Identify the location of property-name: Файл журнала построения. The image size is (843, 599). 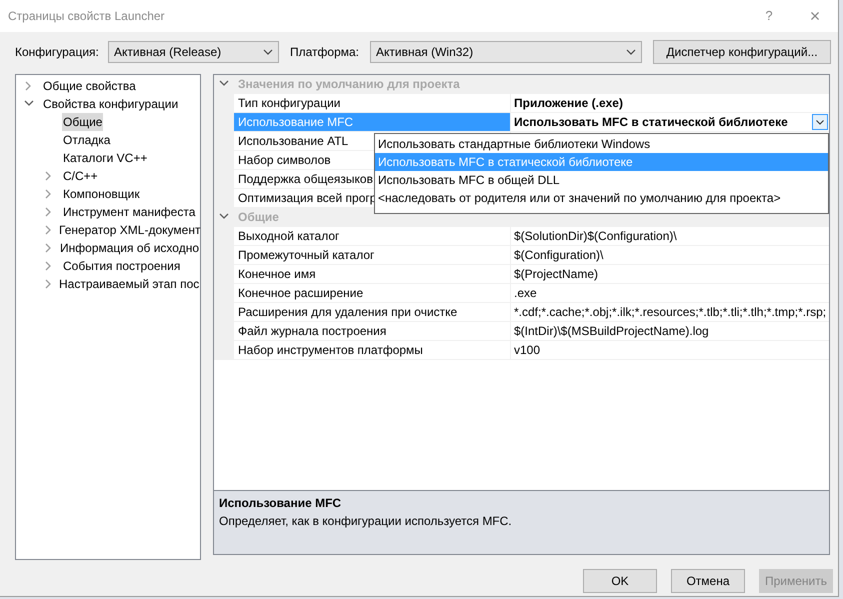
(372, 331).